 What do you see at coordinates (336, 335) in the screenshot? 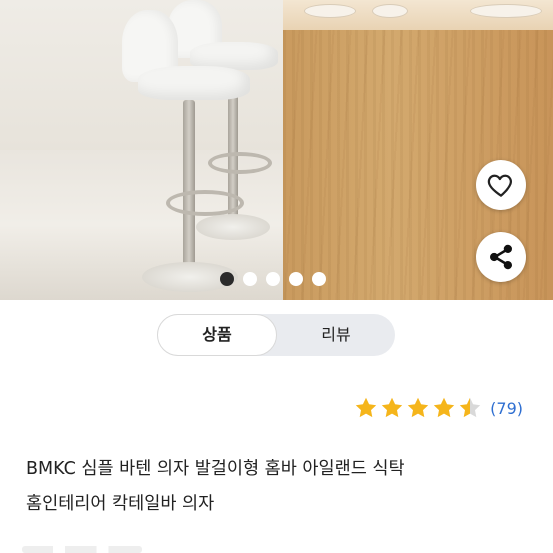
I see `tab-review: 리뷰` at bounding box center [336, 335].